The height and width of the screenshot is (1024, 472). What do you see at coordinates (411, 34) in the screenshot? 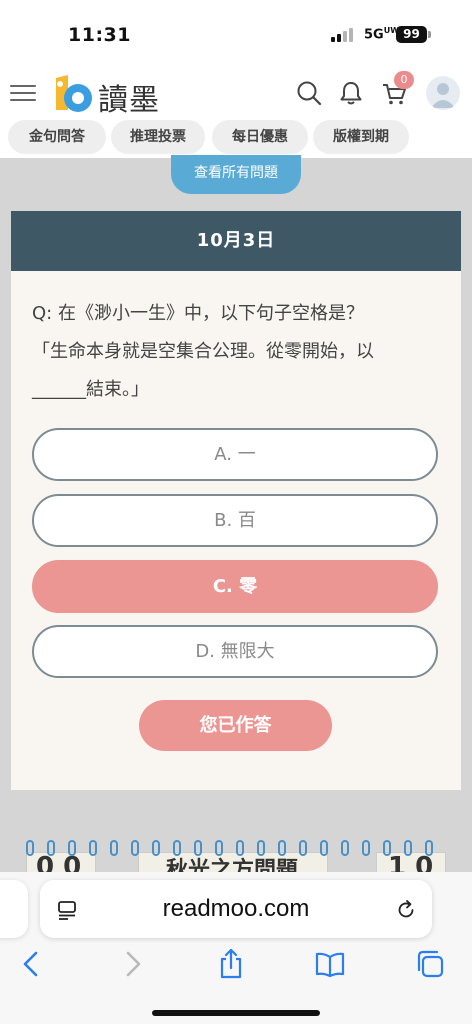
I see `battery-icon: 99` at bounding box center [411, 34].